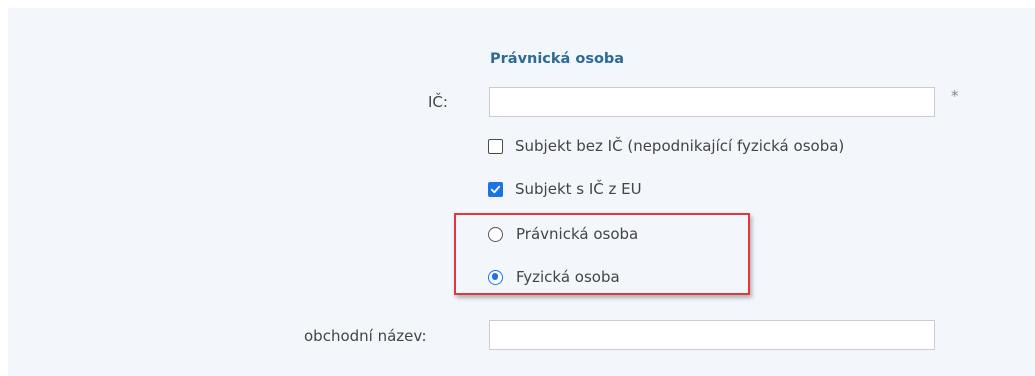 This screenshot has width=1035, height=376. Describe the element at coordinates (578, 189) in the screenshot. I see `checkbox-label: Subjekt s IČ z EU` at that location.